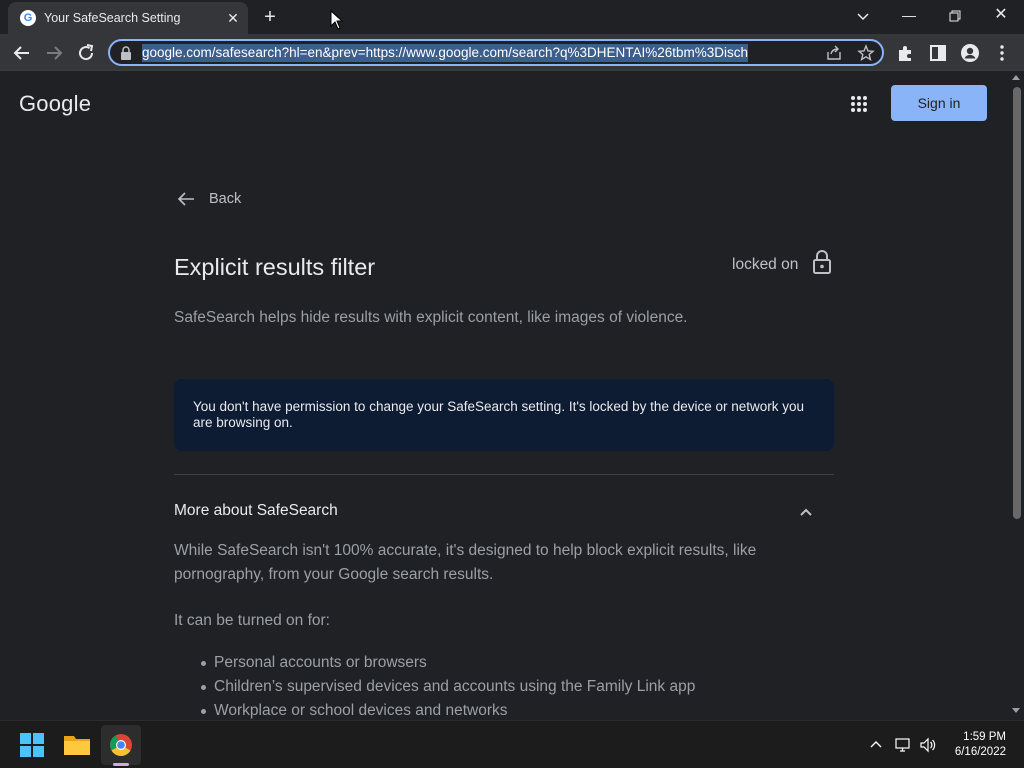  I want to click on file-explorer-button, so click(77, 745).